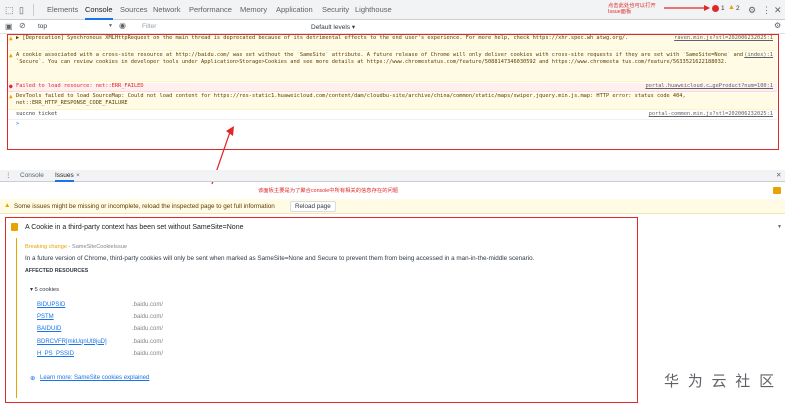 Image resolution: width=785 pixels, height=406 pixels. I want to click on close-tab-icon: ×, so click(78, 175).